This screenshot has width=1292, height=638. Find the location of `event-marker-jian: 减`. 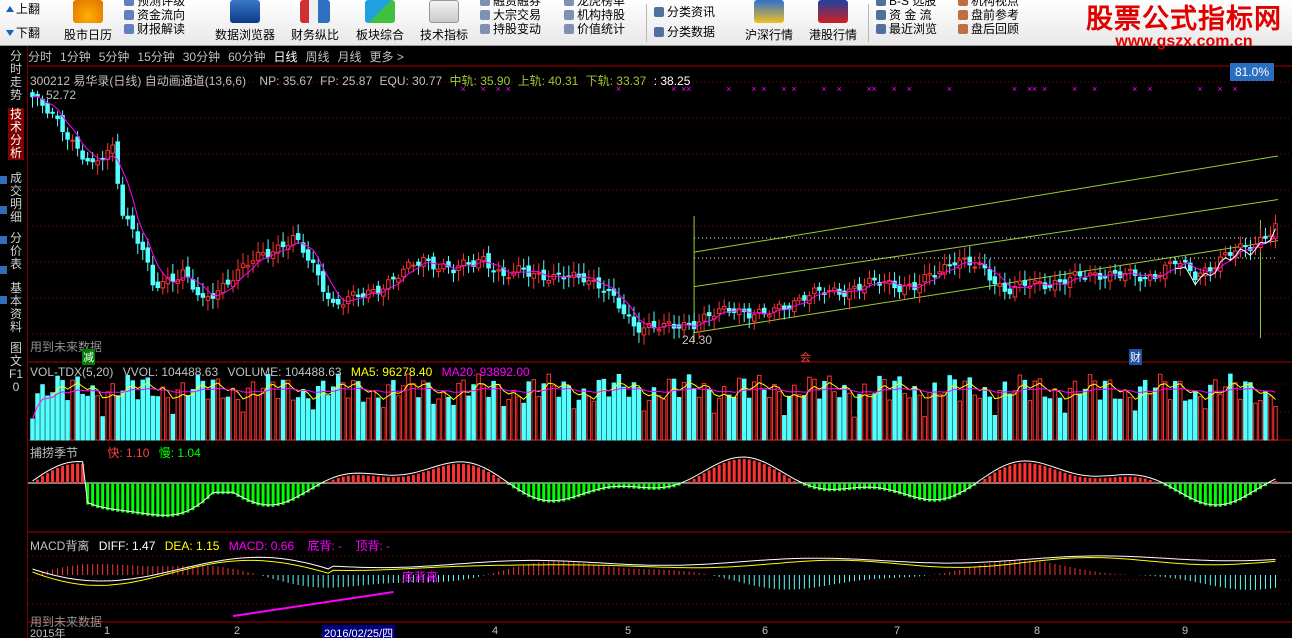

event-marker-jian: 减 is located at coordinates (88, 357).